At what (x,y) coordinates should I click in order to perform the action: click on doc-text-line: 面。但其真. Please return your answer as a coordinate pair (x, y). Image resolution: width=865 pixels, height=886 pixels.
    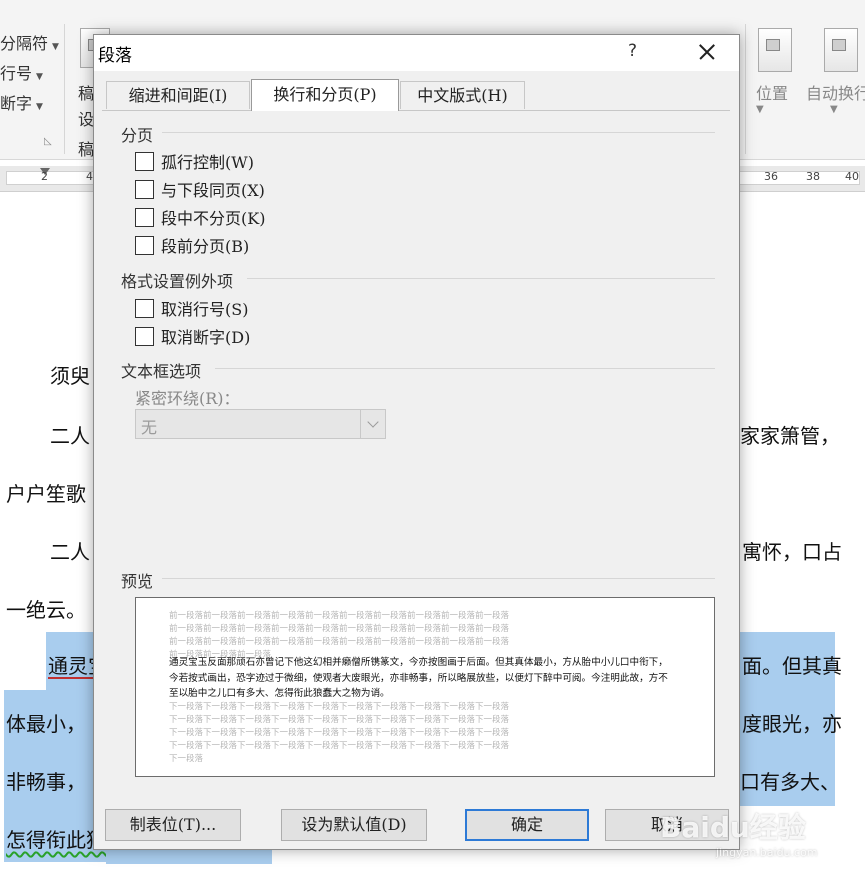
    Looking at the image, I should click on (792, 666).